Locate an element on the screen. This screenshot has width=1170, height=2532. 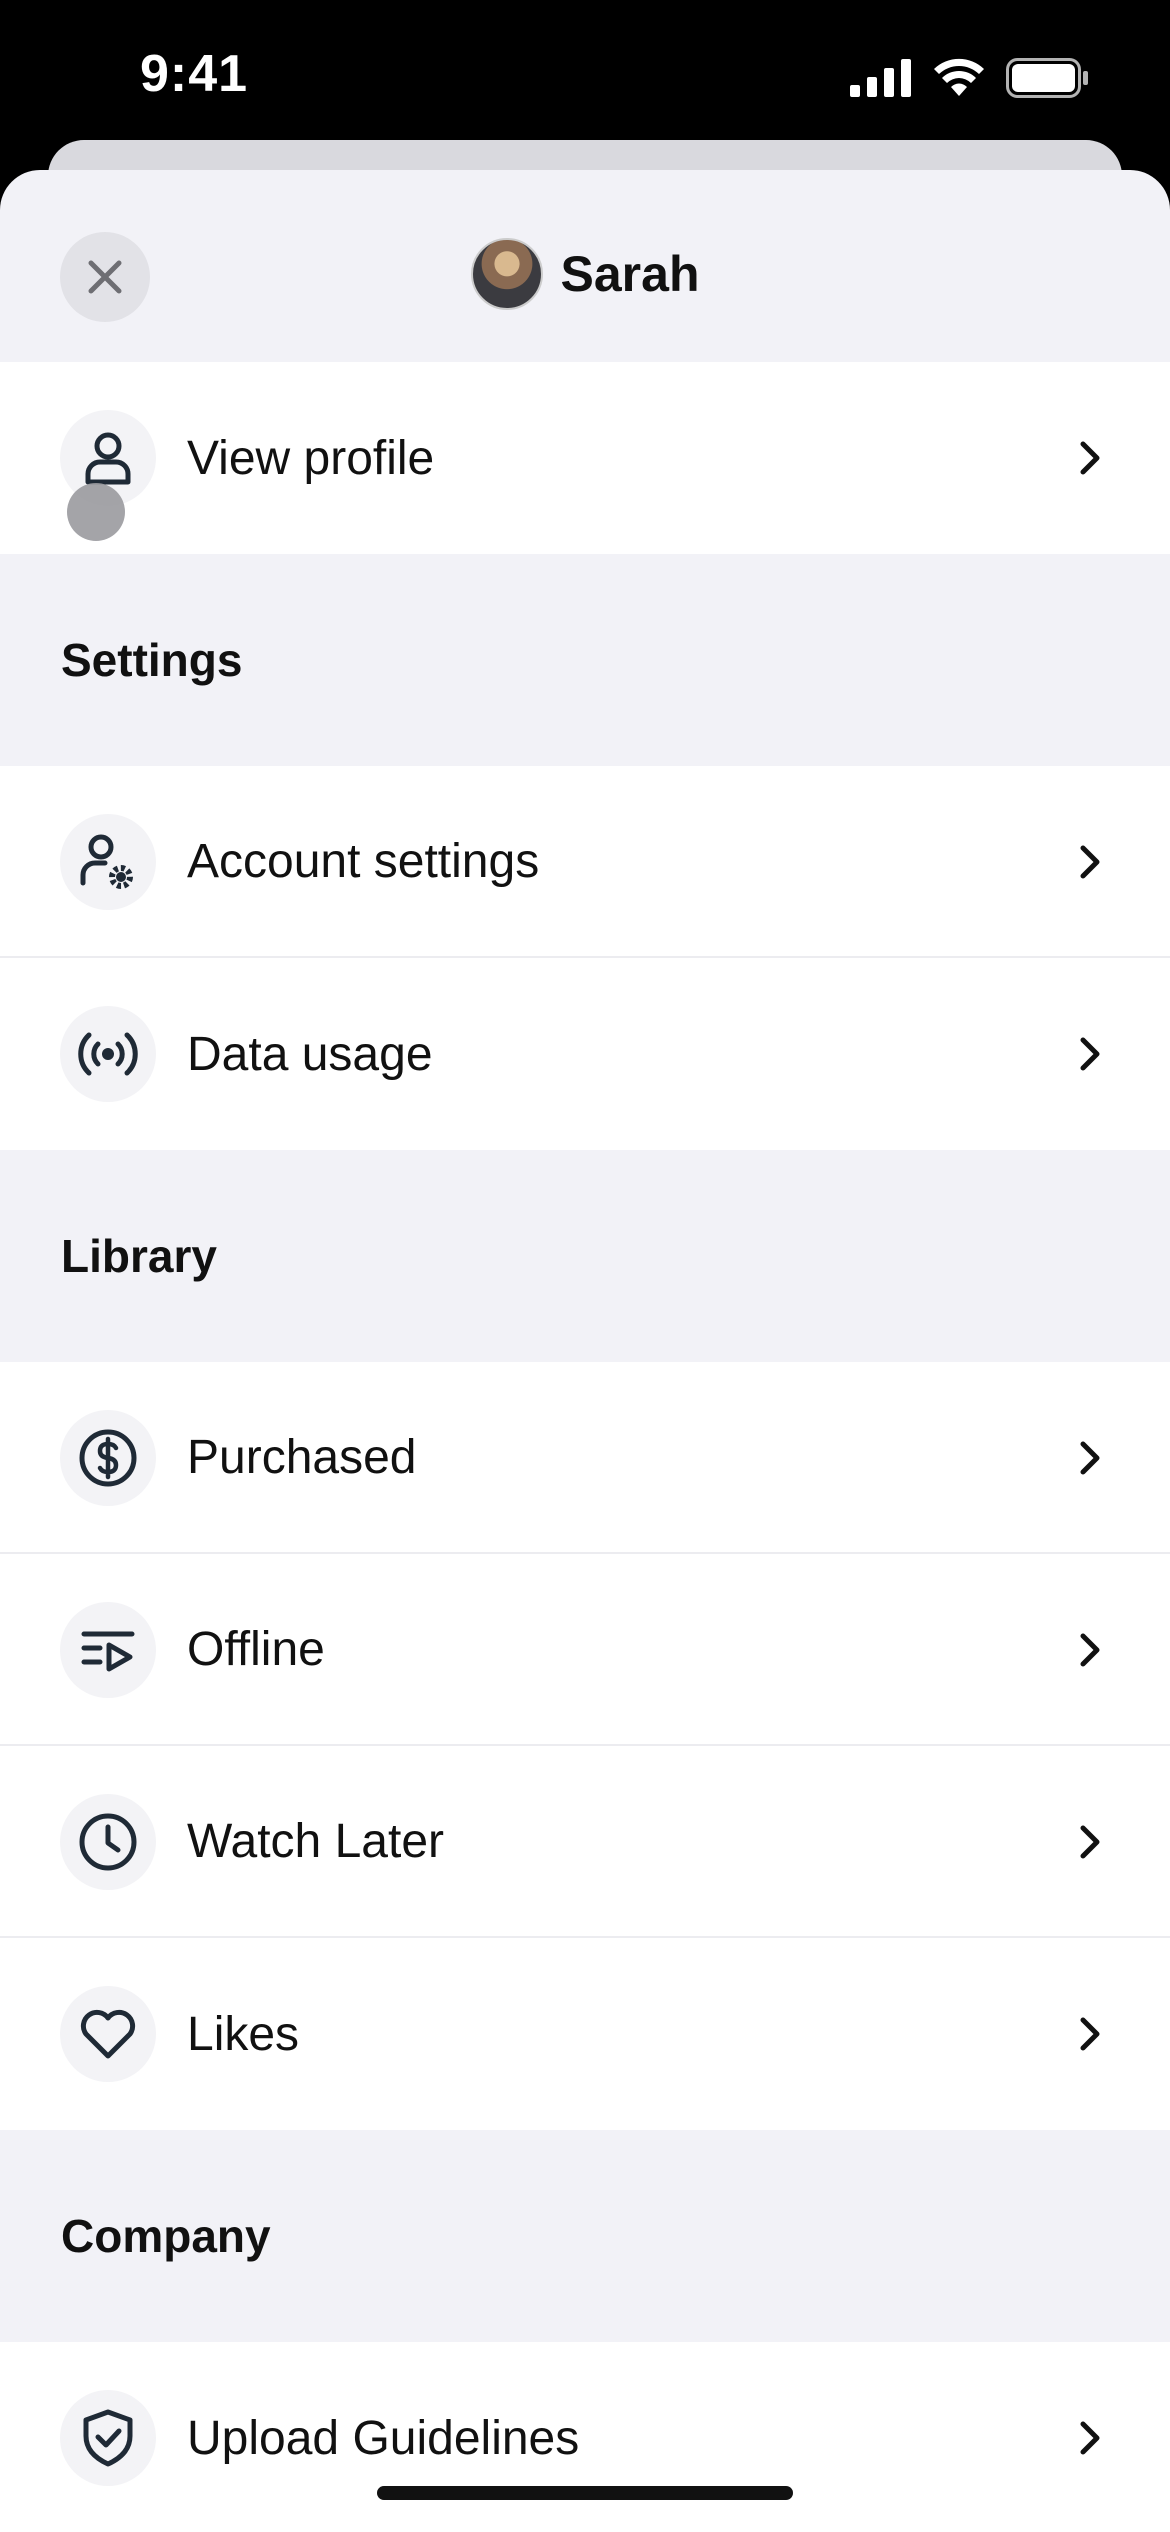
playlist-play-icon is located at coordinates (108, 1651).